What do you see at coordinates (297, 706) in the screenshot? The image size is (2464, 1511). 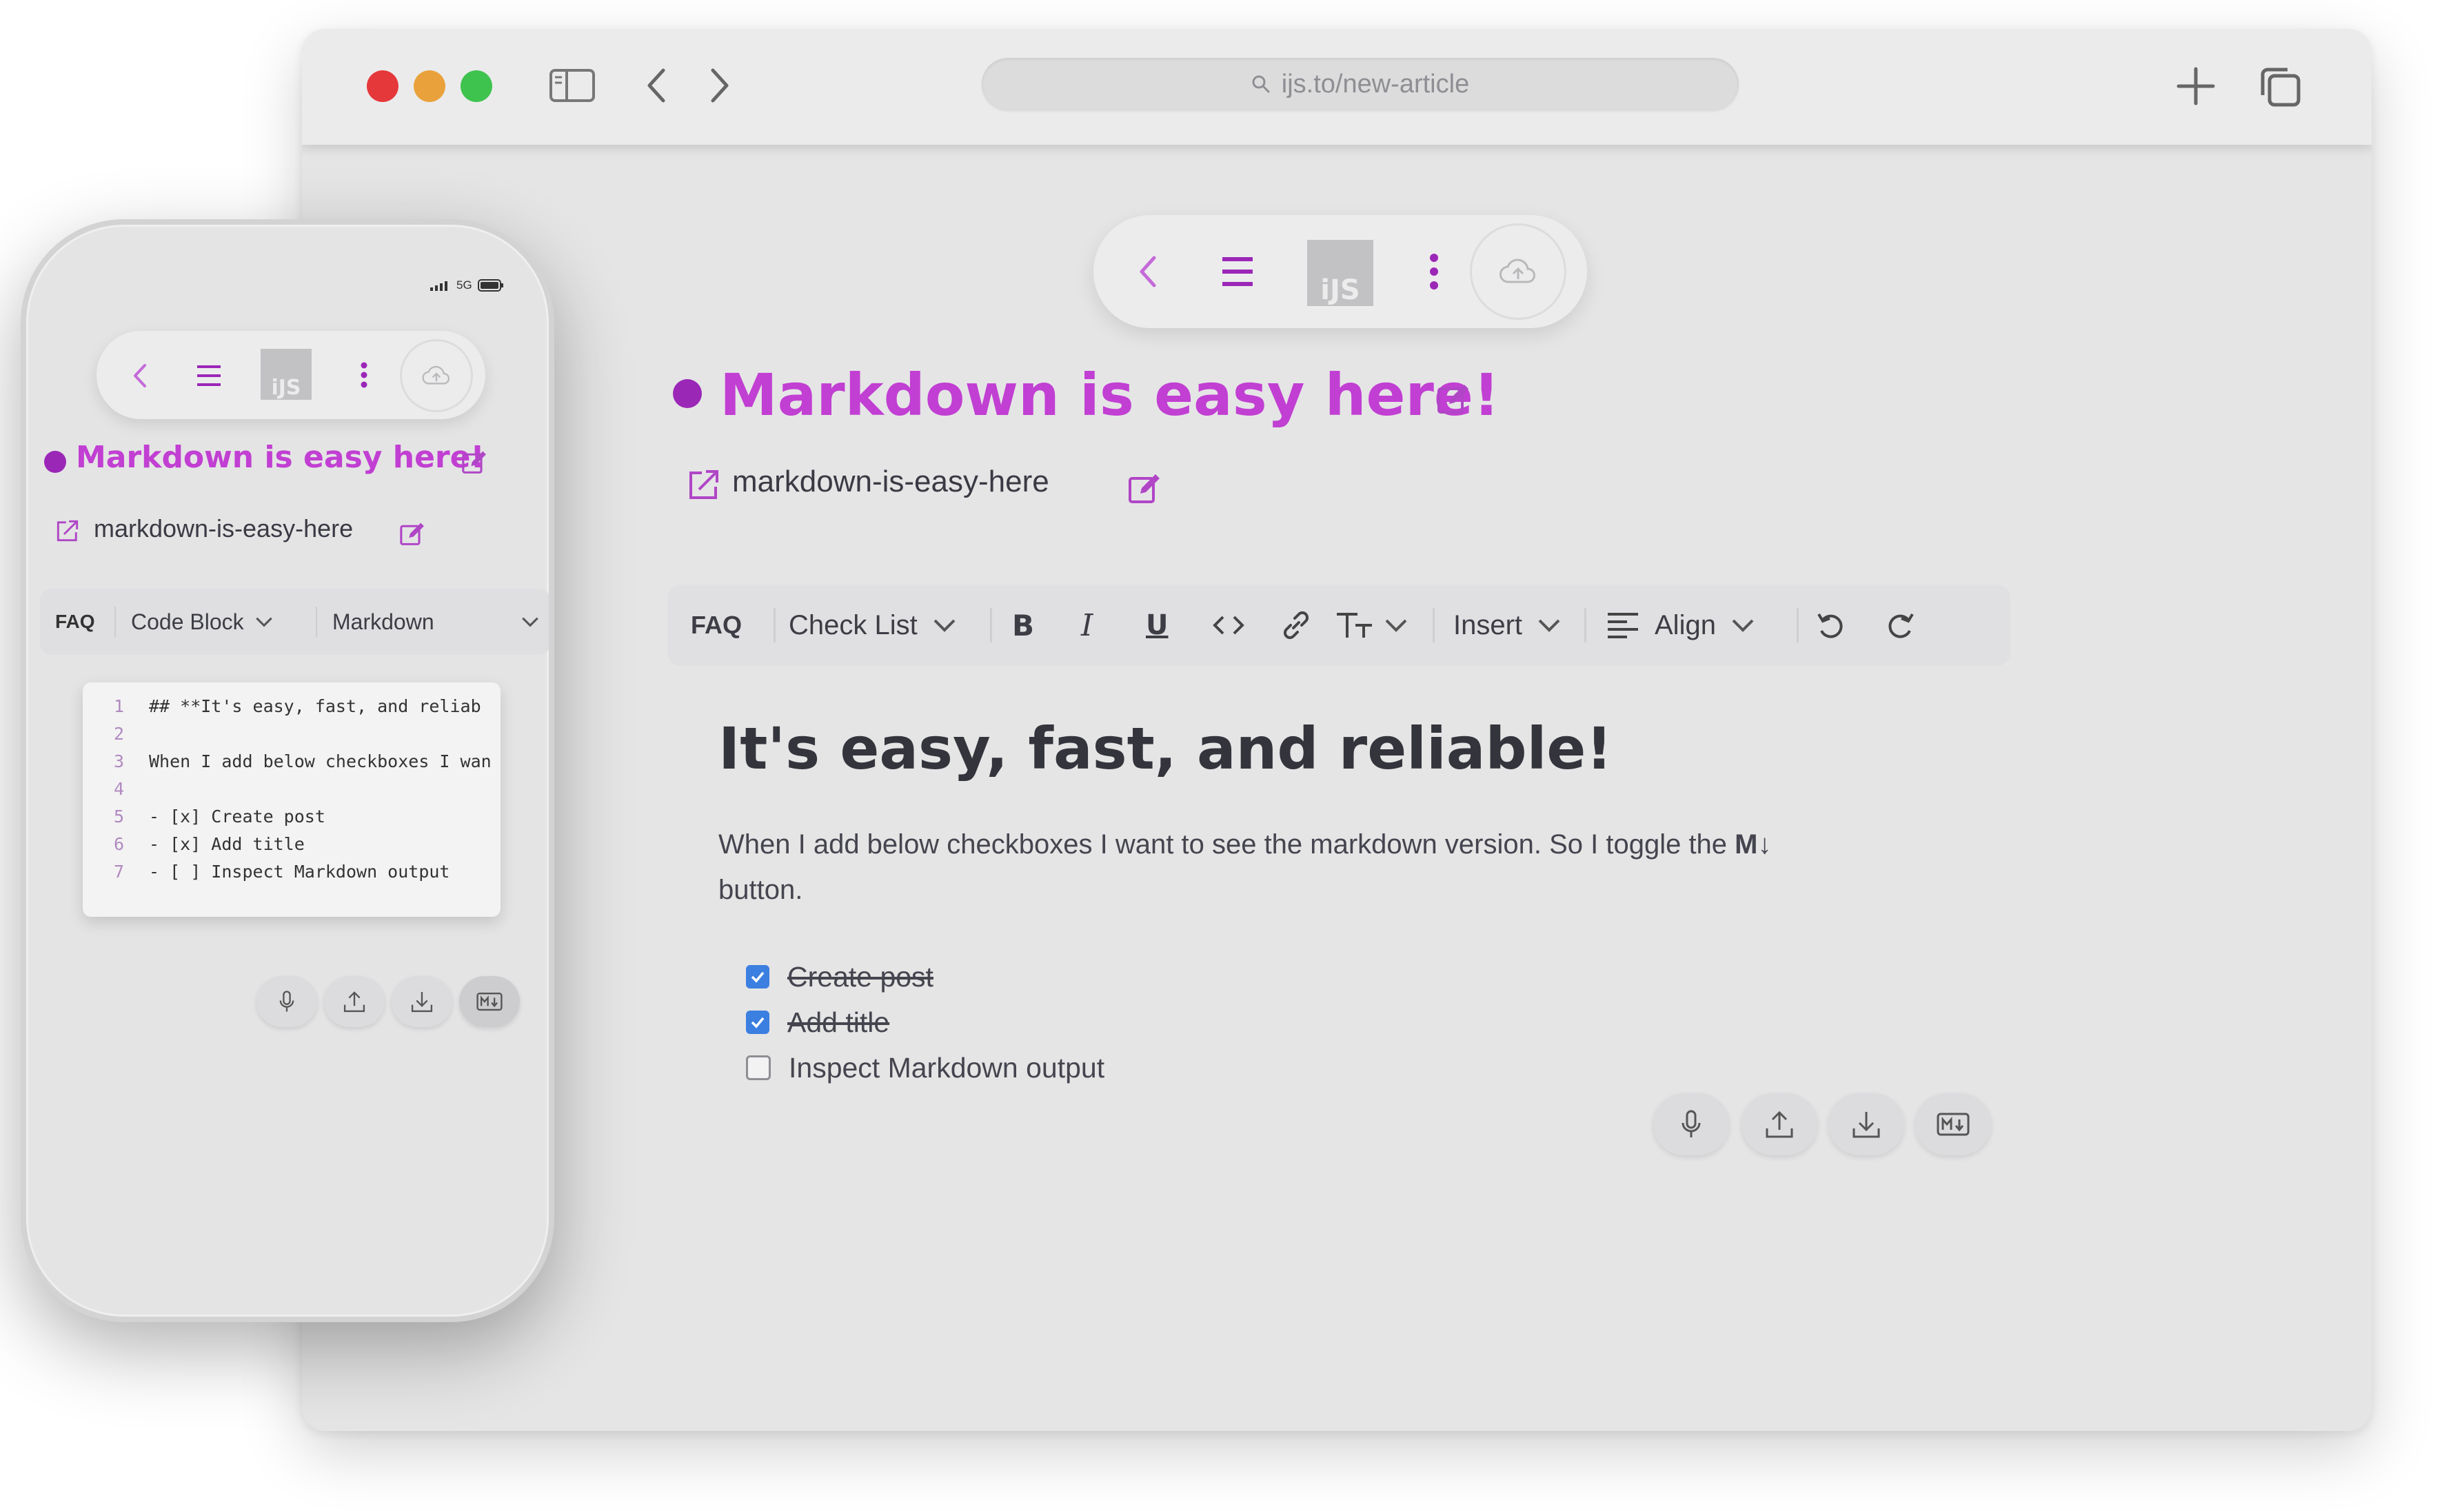 I see `code-line: 1 ## **It's easy, fast, and reliab` at bounding box center [297, 706].